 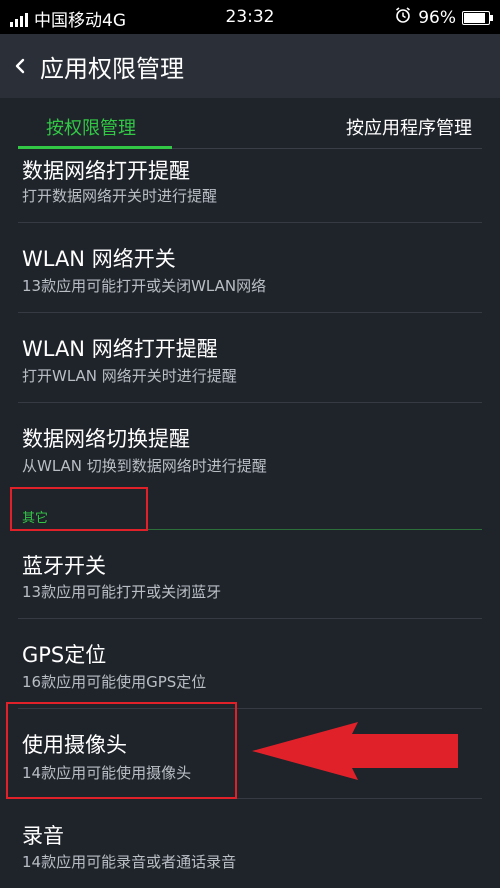 What do you see at coordinates (121, 750) in the screenshot?
I see `highlight-box-camera` at bounding box center [121, 750].